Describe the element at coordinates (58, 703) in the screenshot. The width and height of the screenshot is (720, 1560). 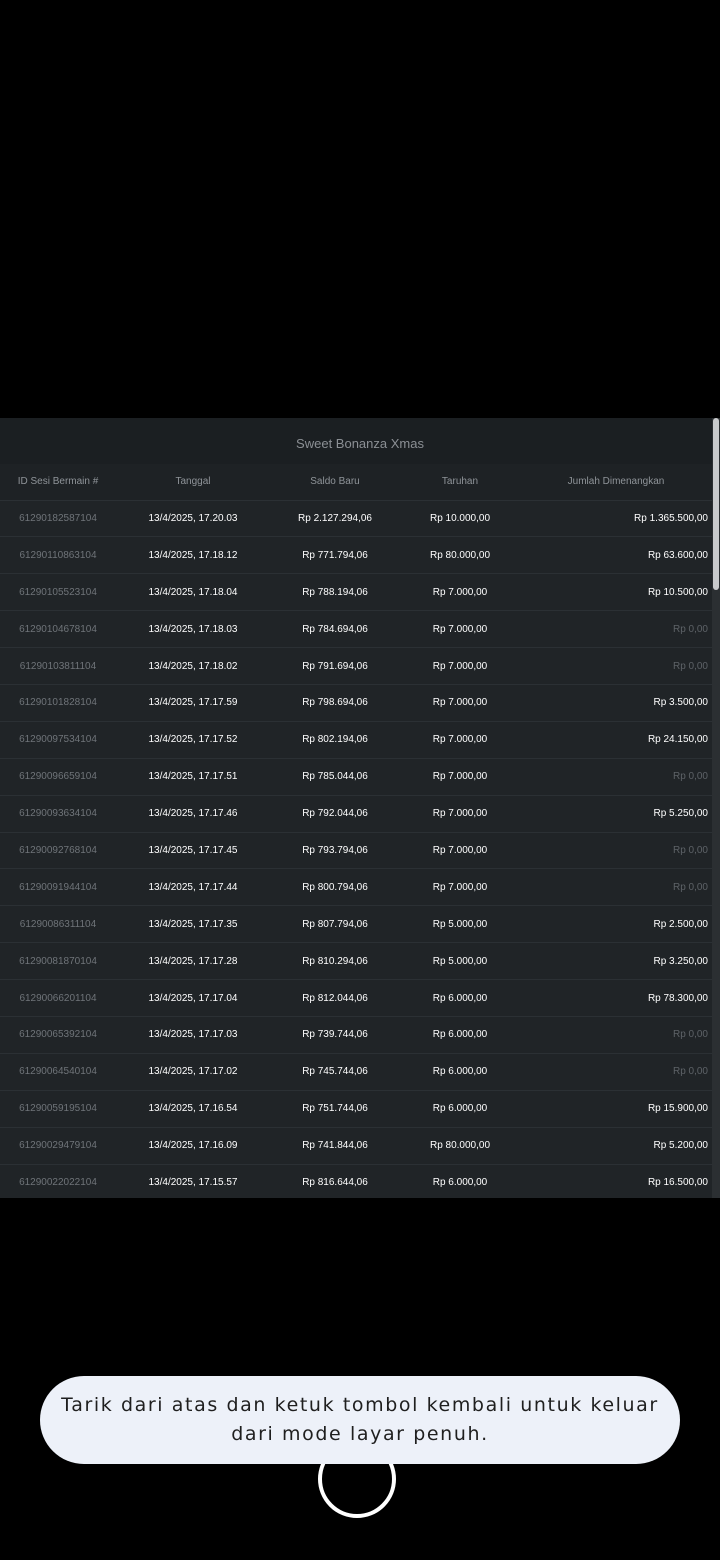
I see `session-id-cell: 61290101828104` at that location.